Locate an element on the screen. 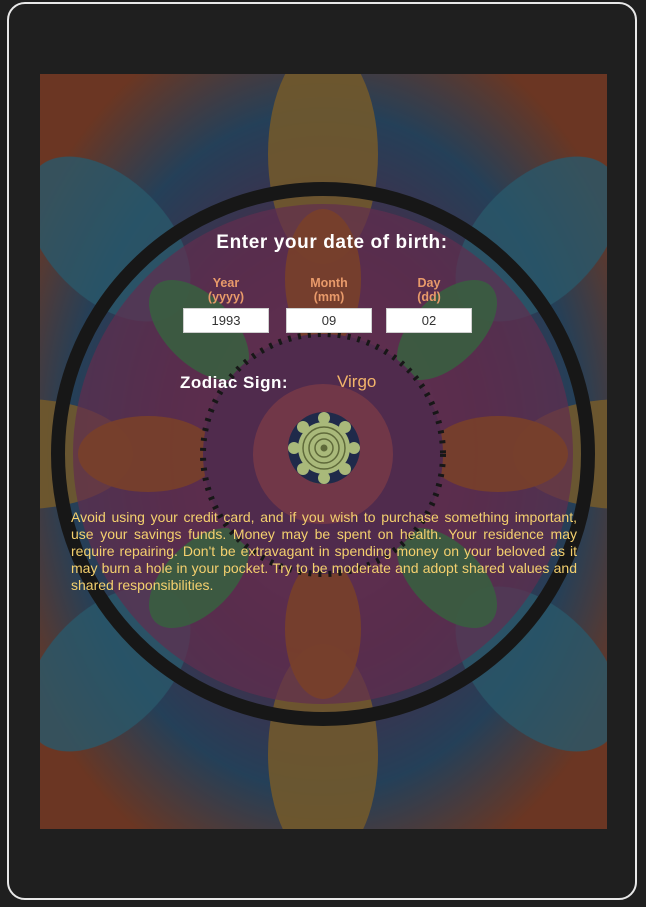 The width and height of the screenshot is (646, 907). year-field-group: Year (yyyy) is located at coordinates (226, 304).